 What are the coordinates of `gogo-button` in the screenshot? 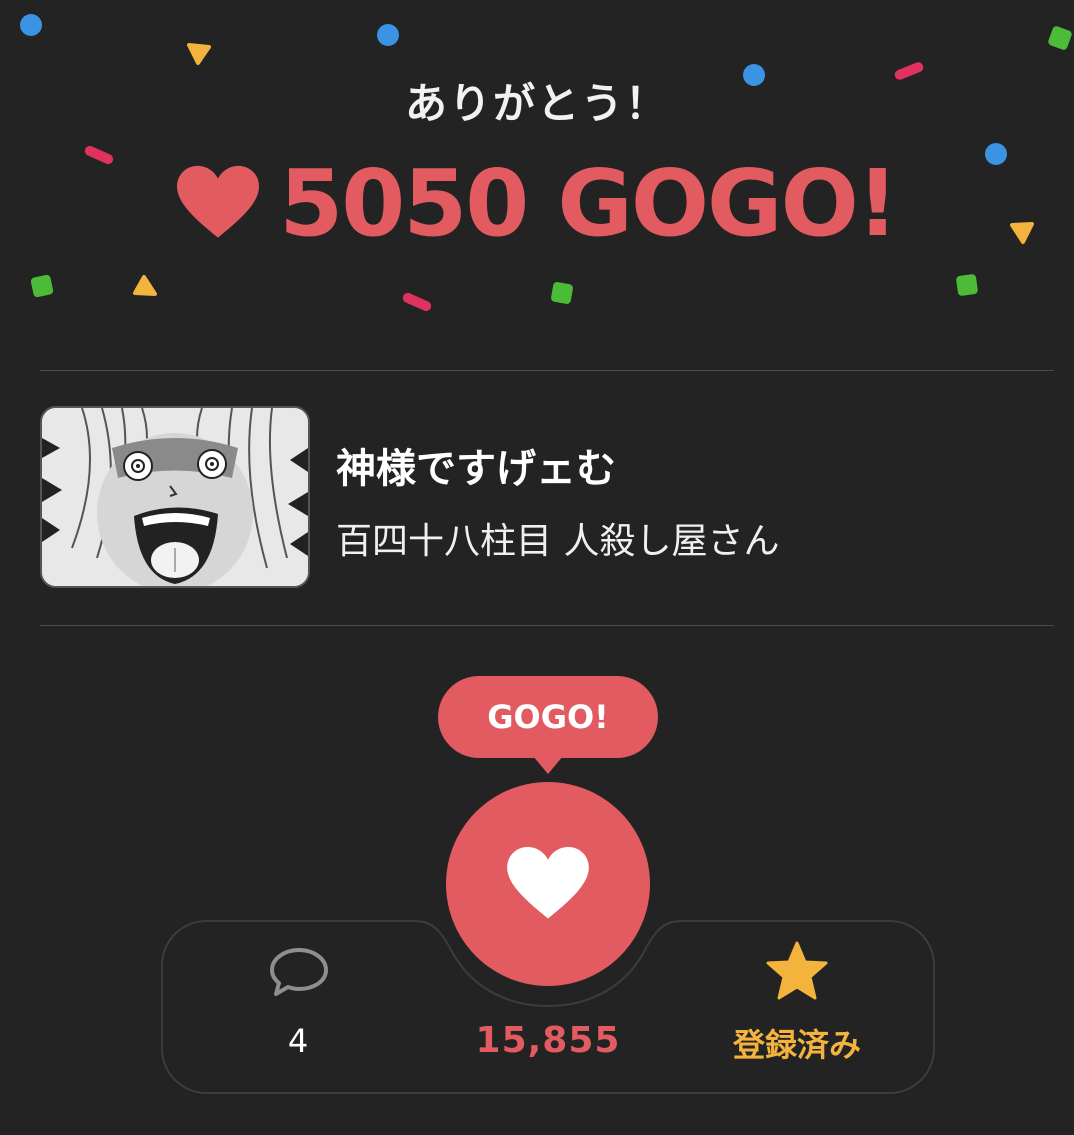 It's located at (548, 884).